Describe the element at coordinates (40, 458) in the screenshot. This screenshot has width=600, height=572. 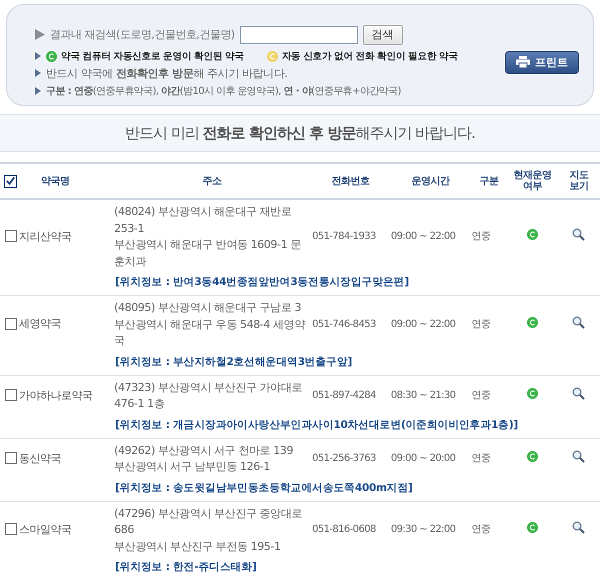
I see `pharmacy-name: 동신약국` at that location.